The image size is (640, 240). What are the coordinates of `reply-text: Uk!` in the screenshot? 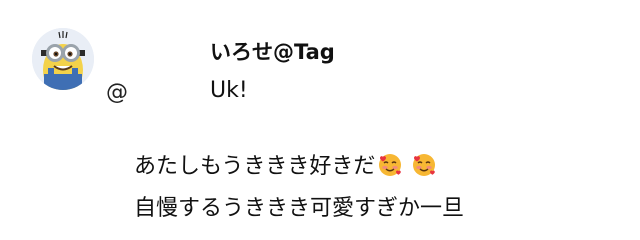 It's located at (229, 90).